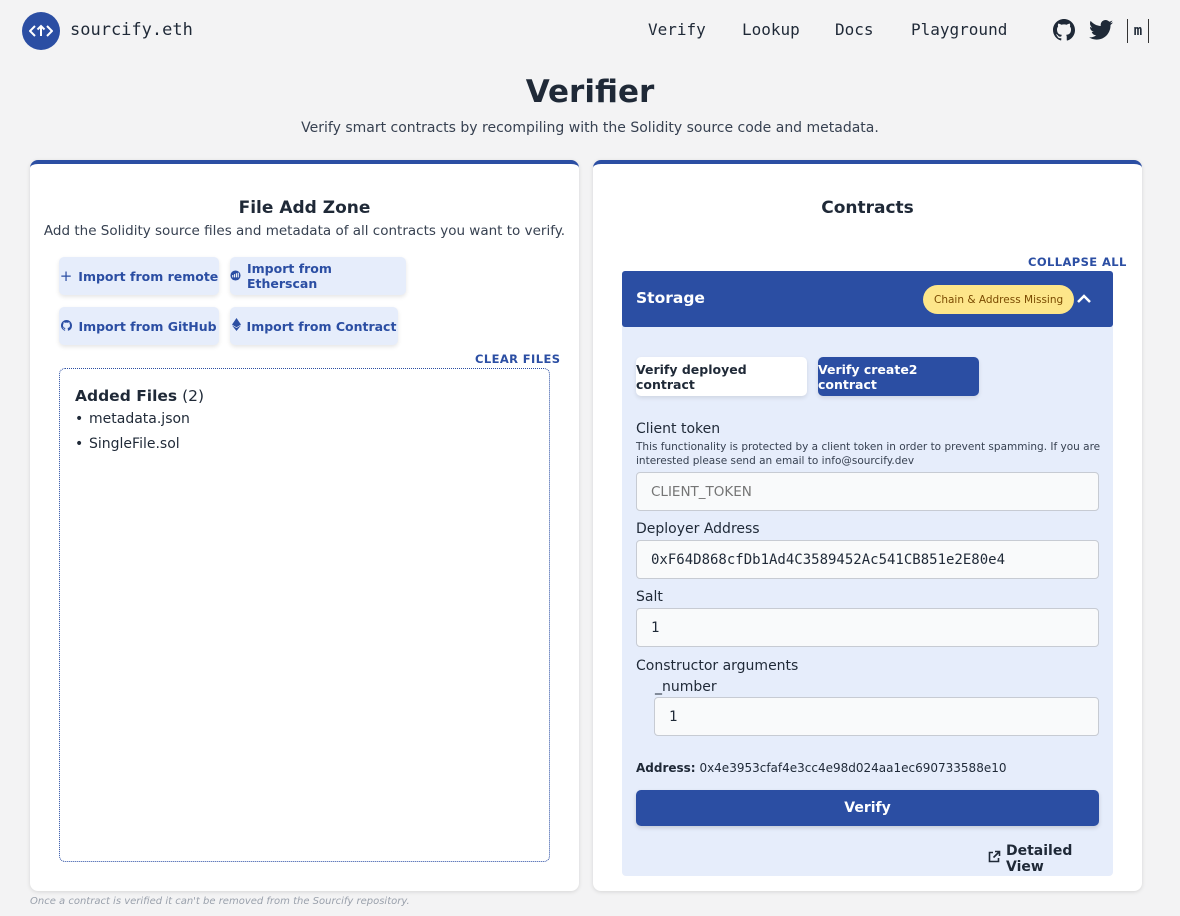 Image resolution: width=1180 pixels, height=916 pixels. I want to click on import-remote-button: + Import from remote, so click(139, 276).